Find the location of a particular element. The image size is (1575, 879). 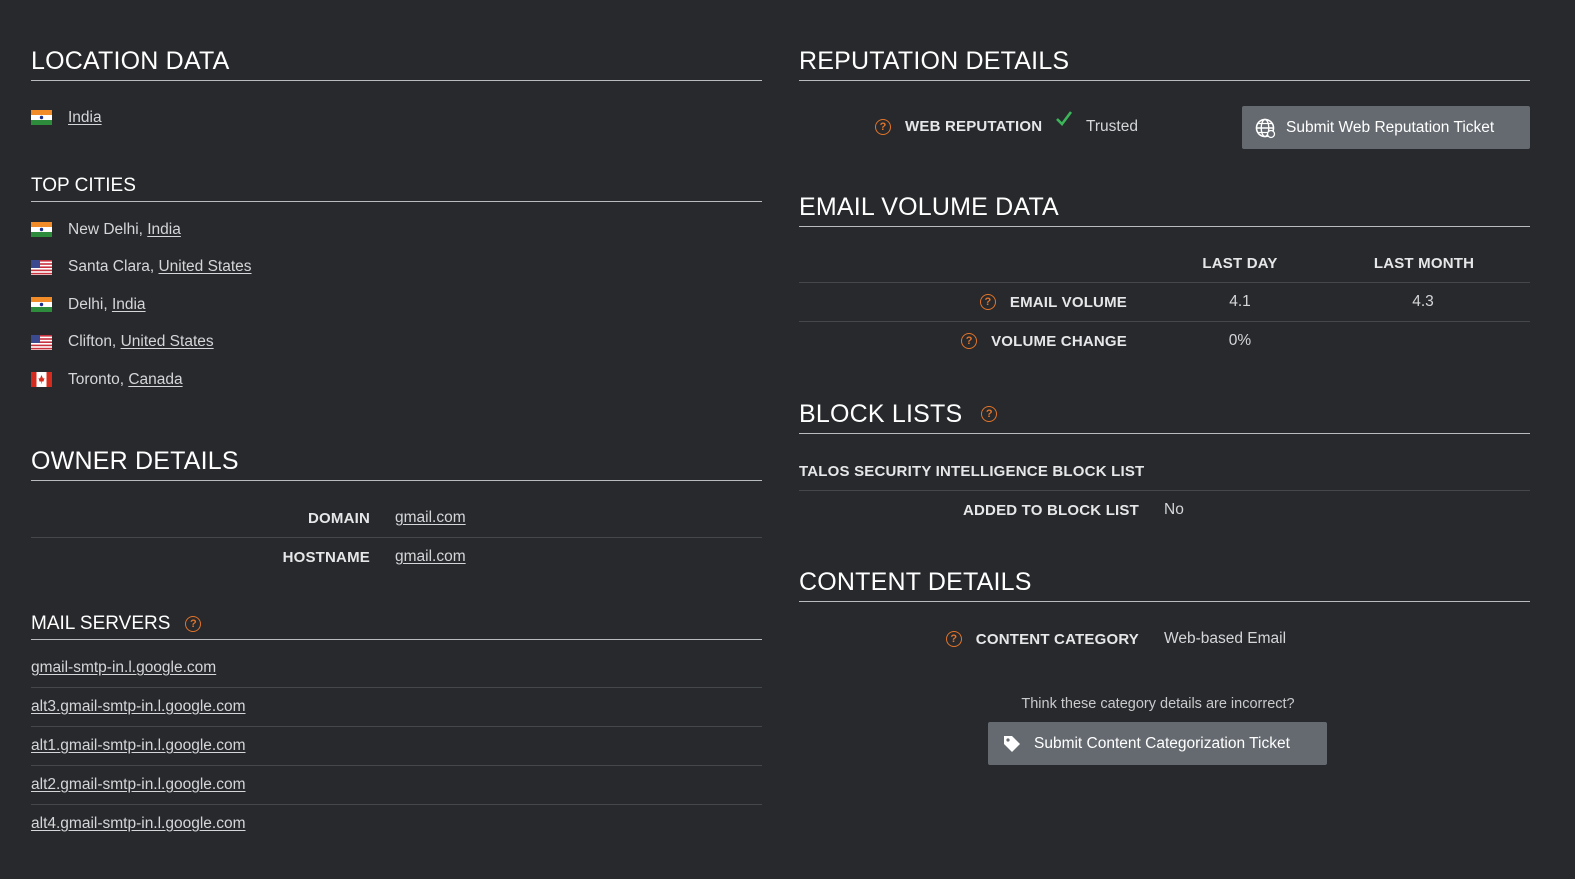

list-item: Delhi, India is located at coordinates (396, 305).